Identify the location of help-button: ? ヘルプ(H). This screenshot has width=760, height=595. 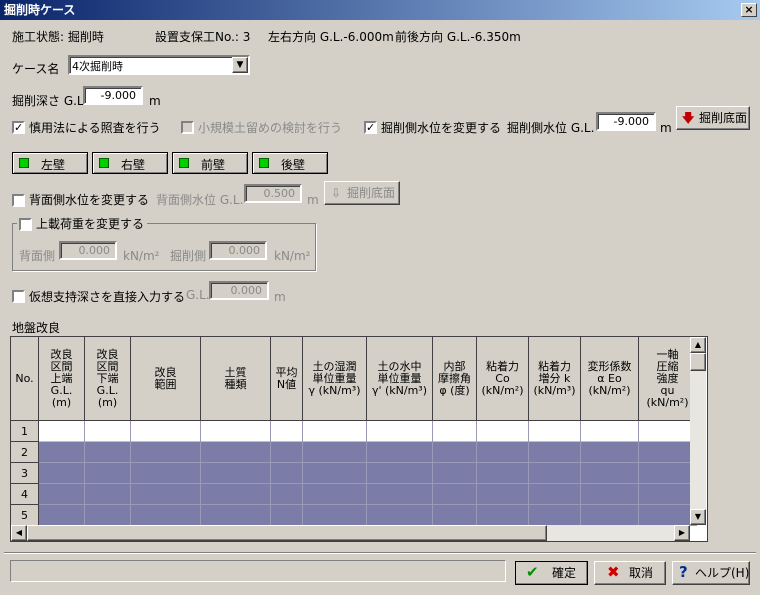
(711, 573).